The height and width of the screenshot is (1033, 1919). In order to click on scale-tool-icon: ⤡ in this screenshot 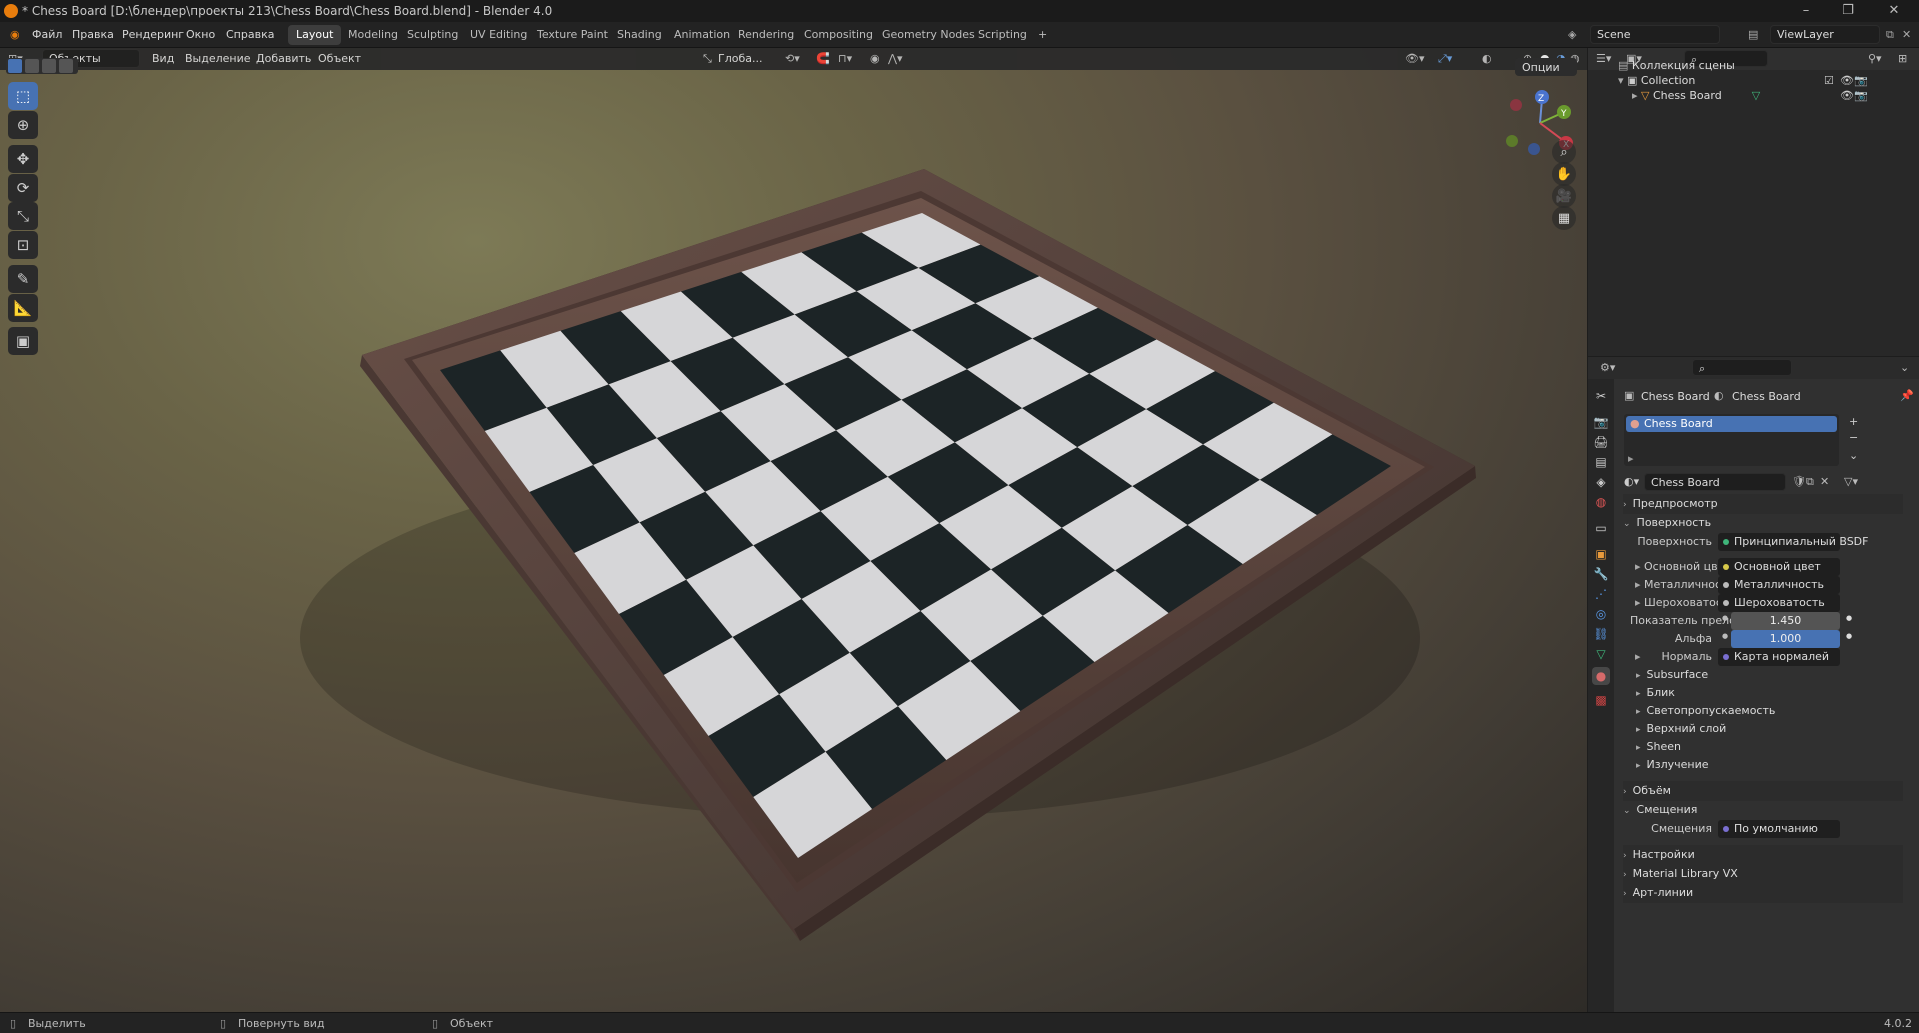, I will do `click(23, 216)`.